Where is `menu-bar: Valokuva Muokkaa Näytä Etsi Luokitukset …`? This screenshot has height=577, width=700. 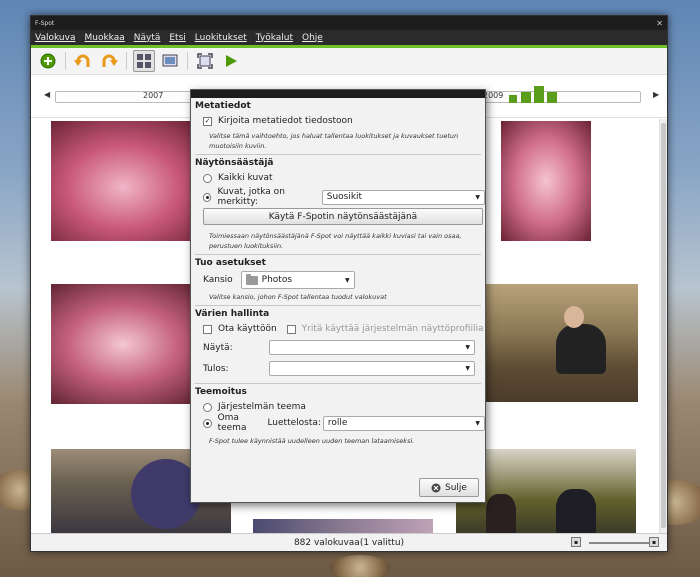 menu-bar: Valokuva Muokkaa Näytä Etsi Luokitukset … is located at coordinates (349, 39).